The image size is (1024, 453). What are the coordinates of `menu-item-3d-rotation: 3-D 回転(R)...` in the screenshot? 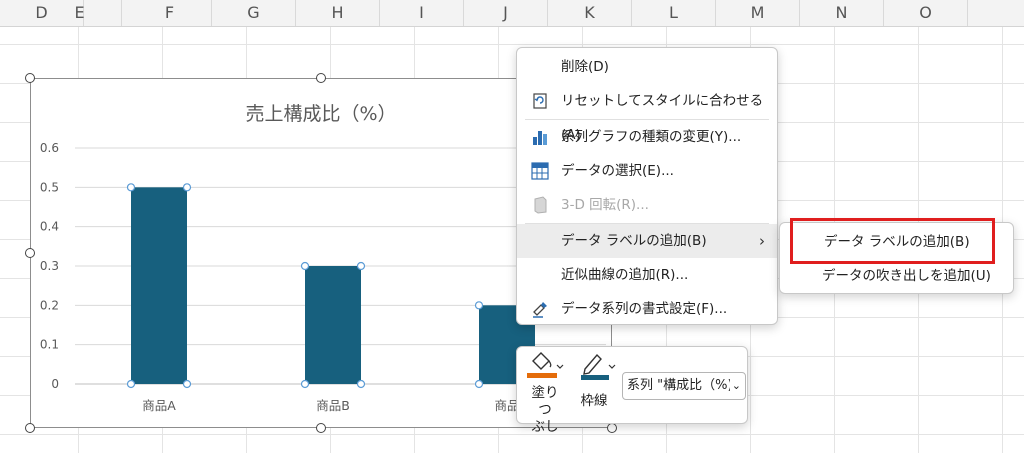 It's located at (647, 205).